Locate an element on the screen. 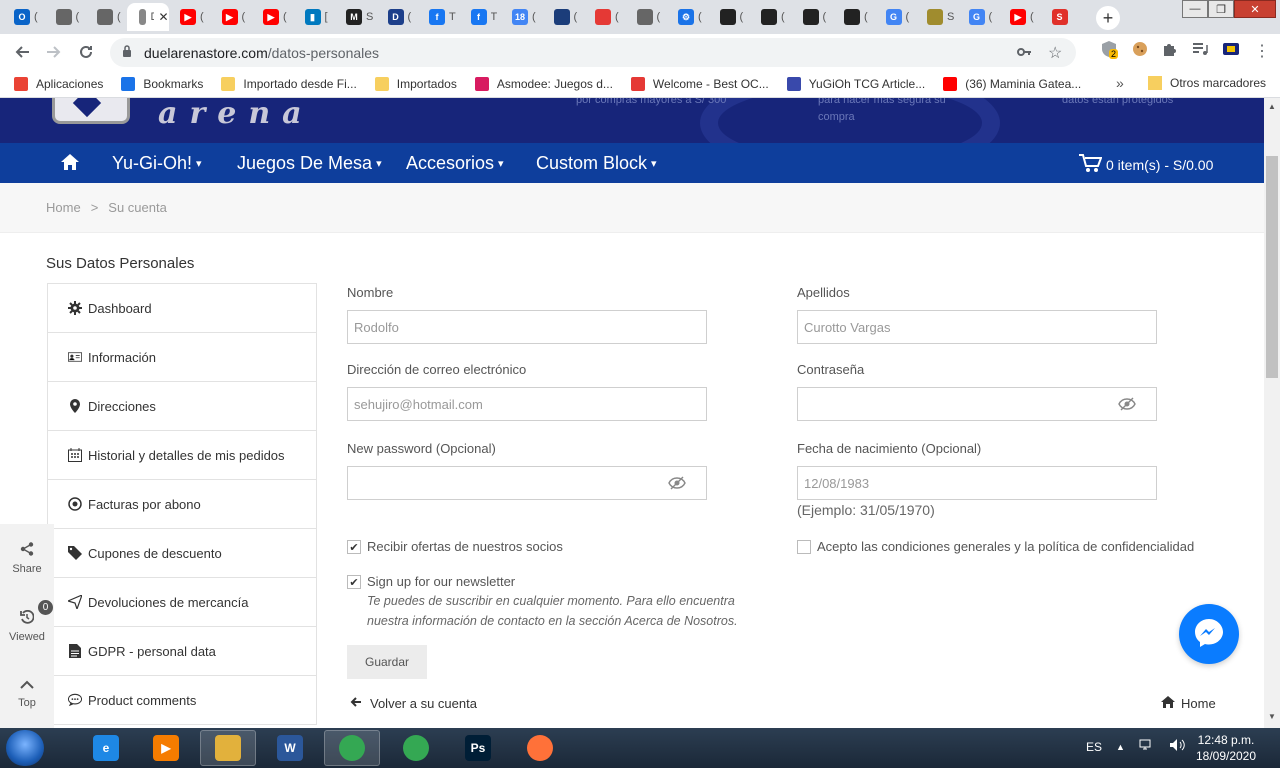 The image size is (1280, 768). birthdate-field: 12/08/1983 is located at coordinates (977, 483).